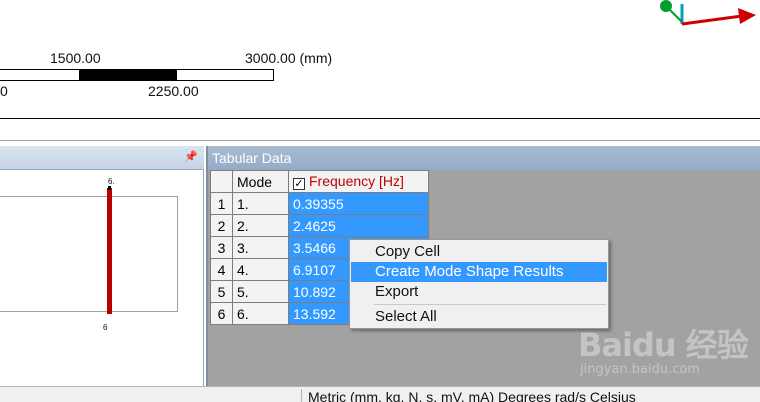 Image resolution: width=760 pixels, height=402 pixels. What do you see at coordinates (260, 269) in the screenshot?
I see `mode-cell: 4.` at bounding box center [260, 269].